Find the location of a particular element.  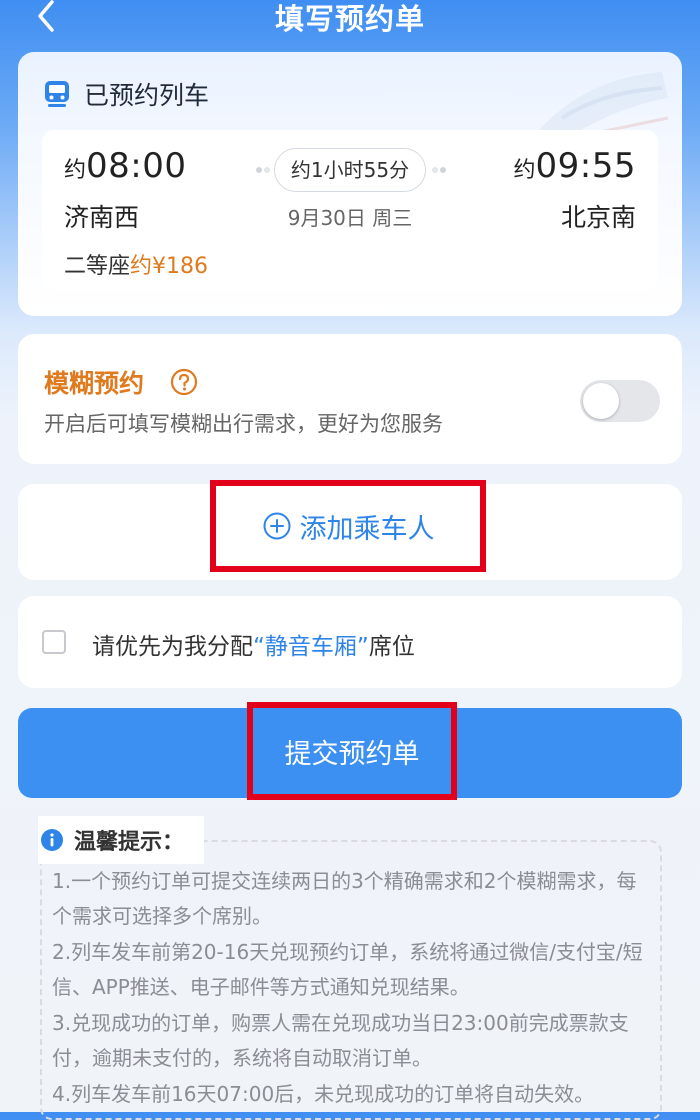

fuzzy-reservation-description: 开启后可填写模糊出行需求，更好为您服务 is located at coordinates (243, 424).